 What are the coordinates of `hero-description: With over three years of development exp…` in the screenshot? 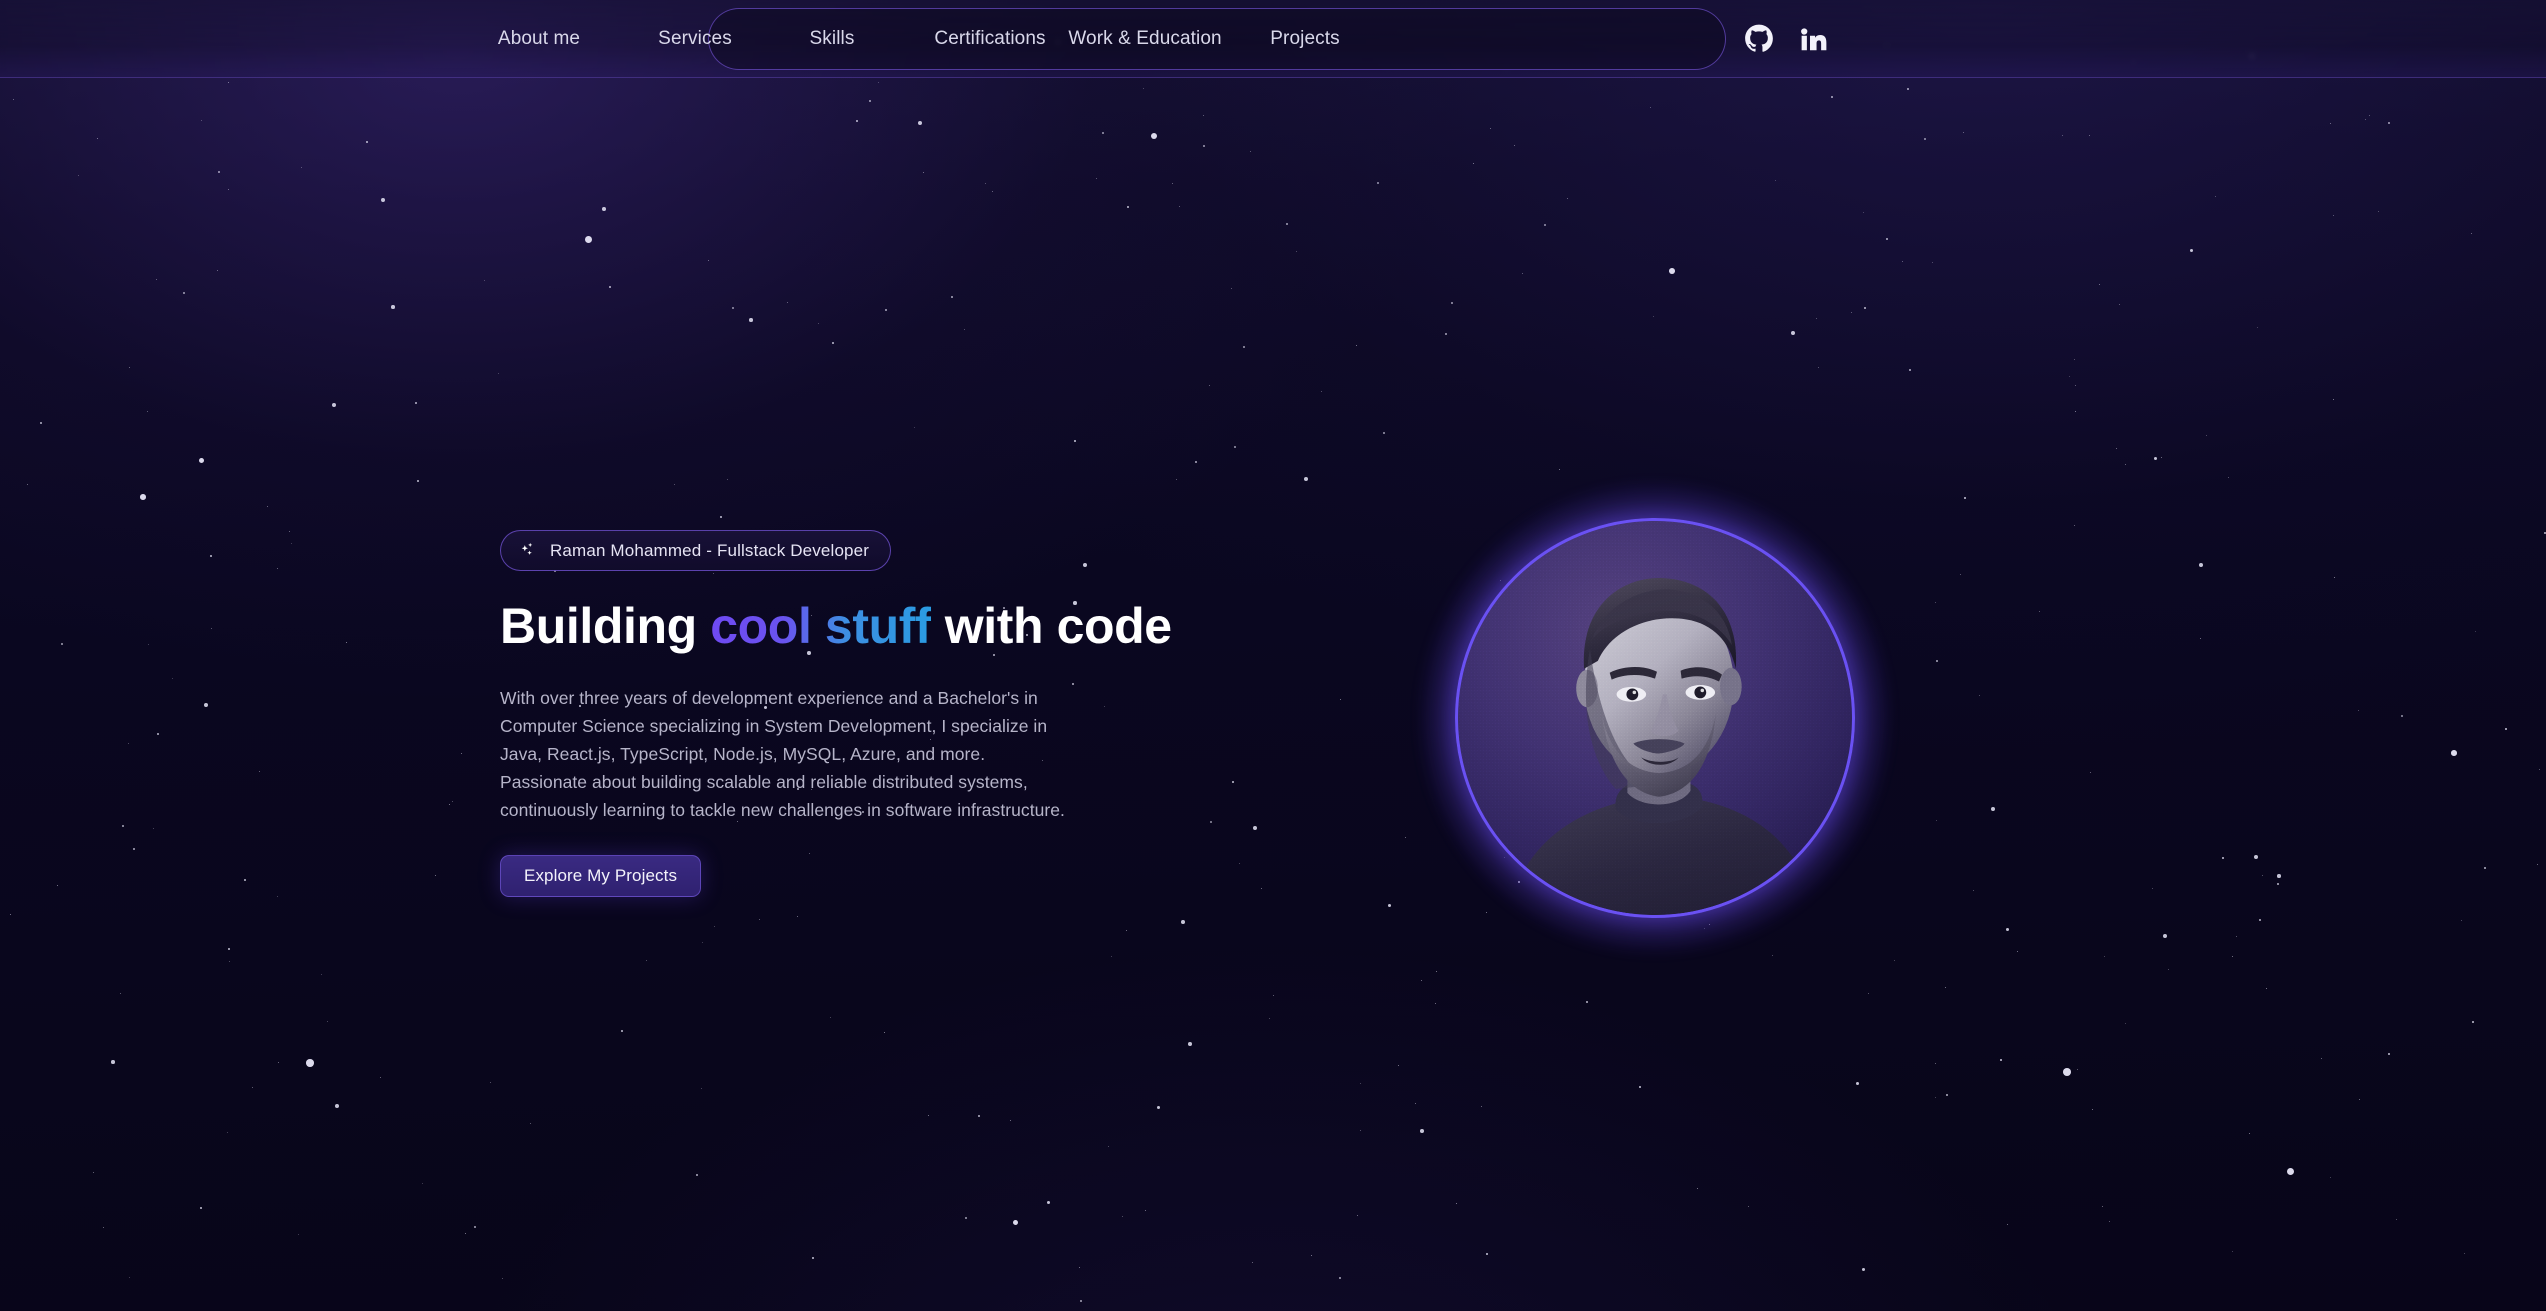 It's located at (782, 754).